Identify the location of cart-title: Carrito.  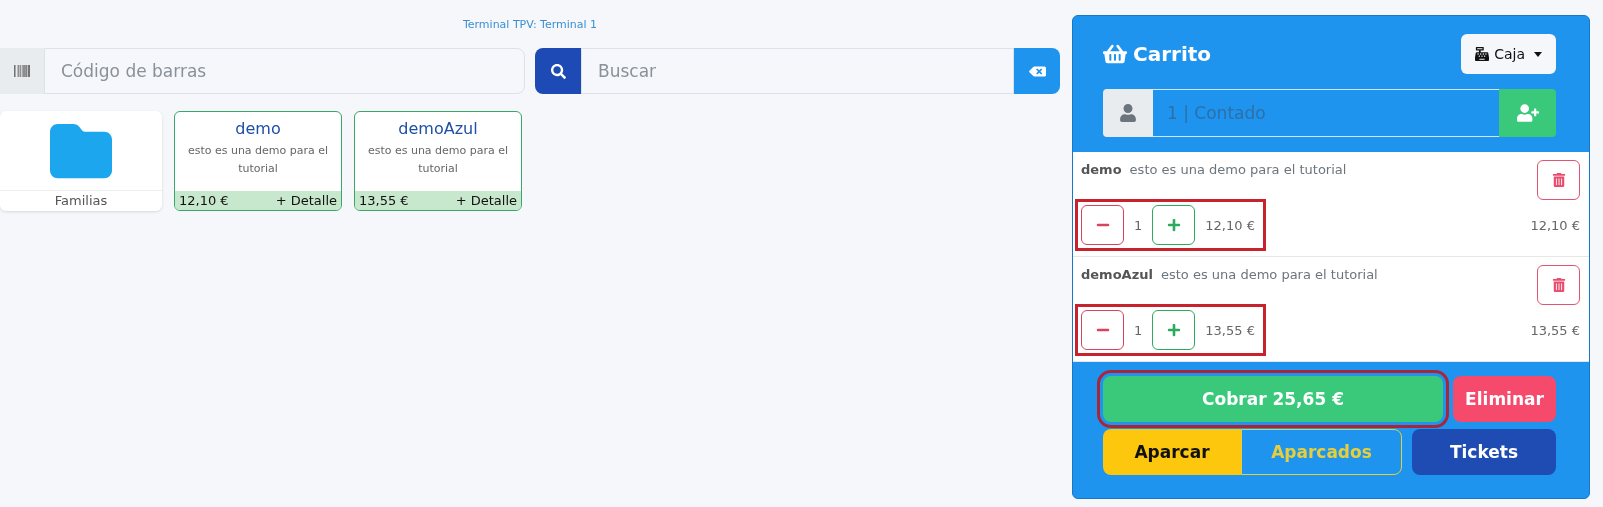
(1172, 54).